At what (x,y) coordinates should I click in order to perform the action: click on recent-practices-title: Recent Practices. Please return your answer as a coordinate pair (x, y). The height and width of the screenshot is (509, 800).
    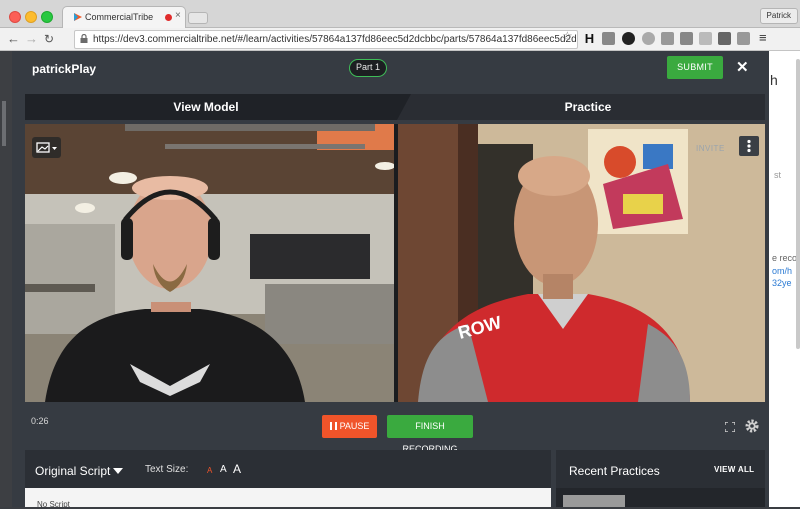
    Looking at the image, I should click on (614, 471).